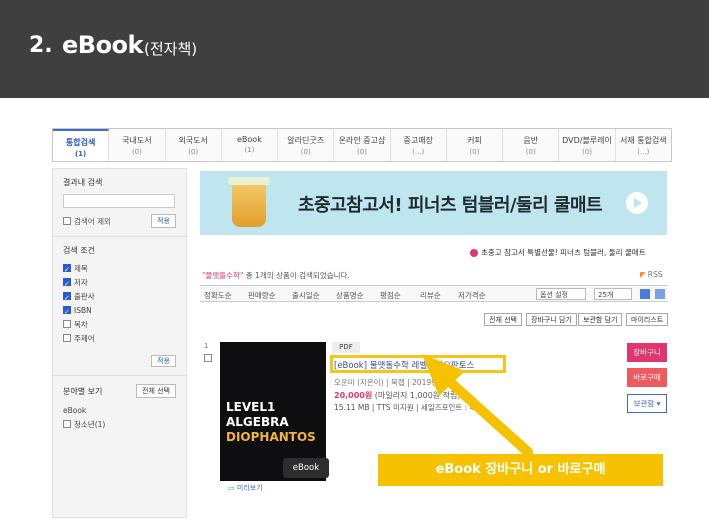 The image size is (709, 529). Describe the element at coordinates (83, 391) in the screenshot. I see `category-title: 분야별 보기` at that location.